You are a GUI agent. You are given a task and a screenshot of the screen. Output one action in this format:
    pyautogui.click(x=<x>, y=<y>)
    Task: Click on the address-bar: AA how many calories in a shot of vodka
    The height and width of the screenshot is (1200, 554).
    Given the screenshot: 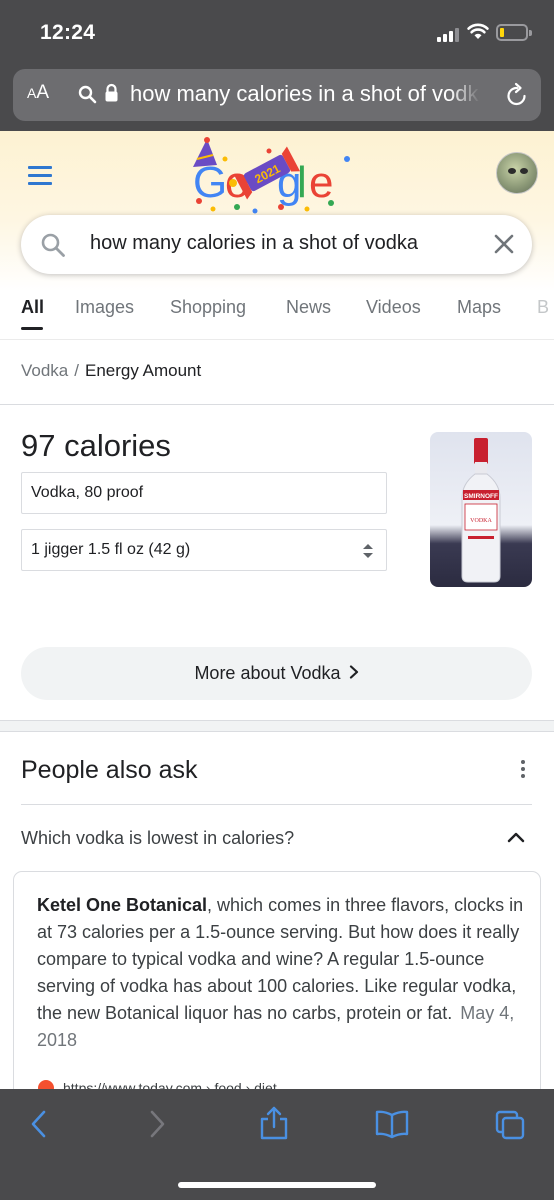 What is the action you would take?
    pyautogui.click(x=277, y=95)
    